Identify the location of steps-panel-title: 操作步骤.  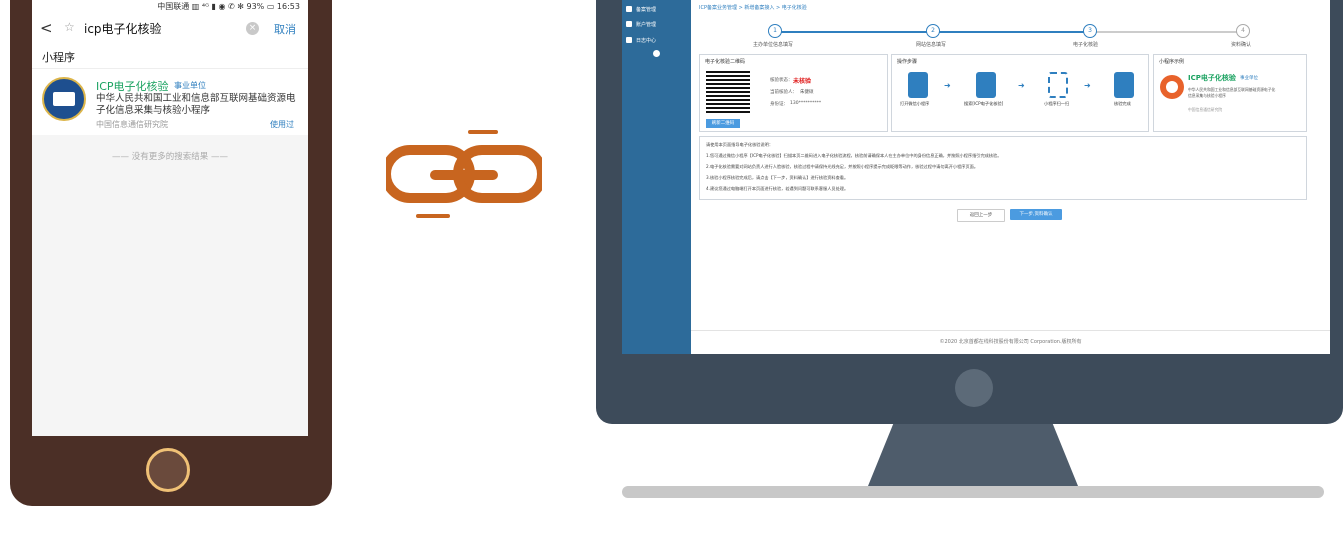
(907, 62).